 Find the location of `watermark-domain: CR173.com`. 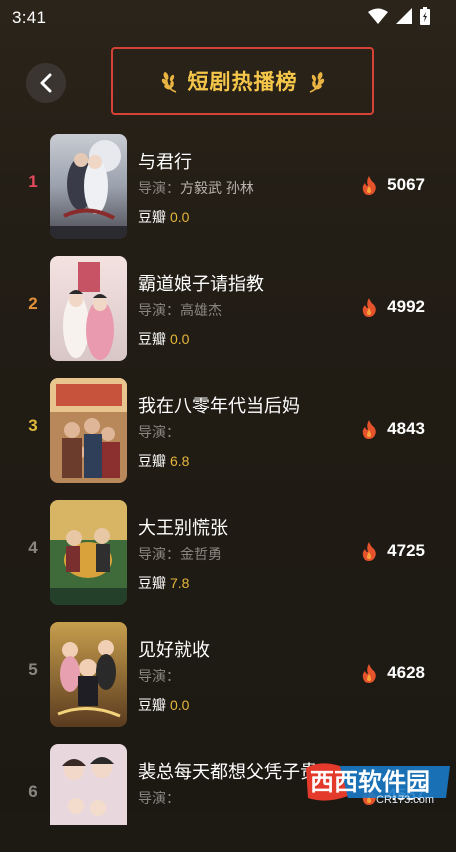

watermark-domain: CR173.com is located at coordinates (405, 800).